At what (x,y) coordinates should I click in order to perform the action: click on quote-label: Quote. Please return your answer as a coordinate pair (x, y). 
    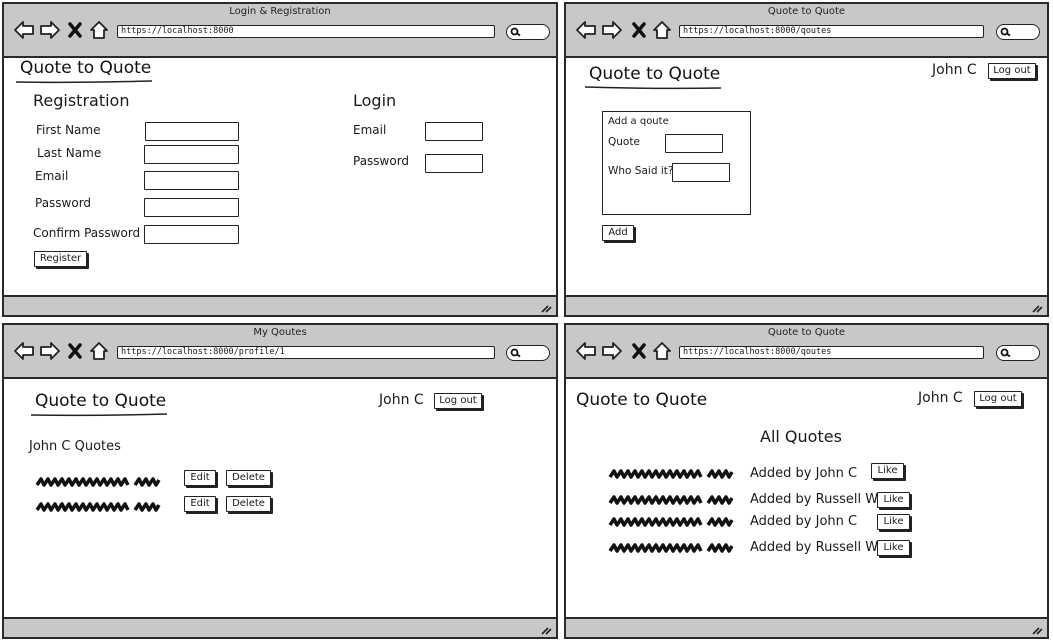
    Looking at the image, I should click on (624, 142).